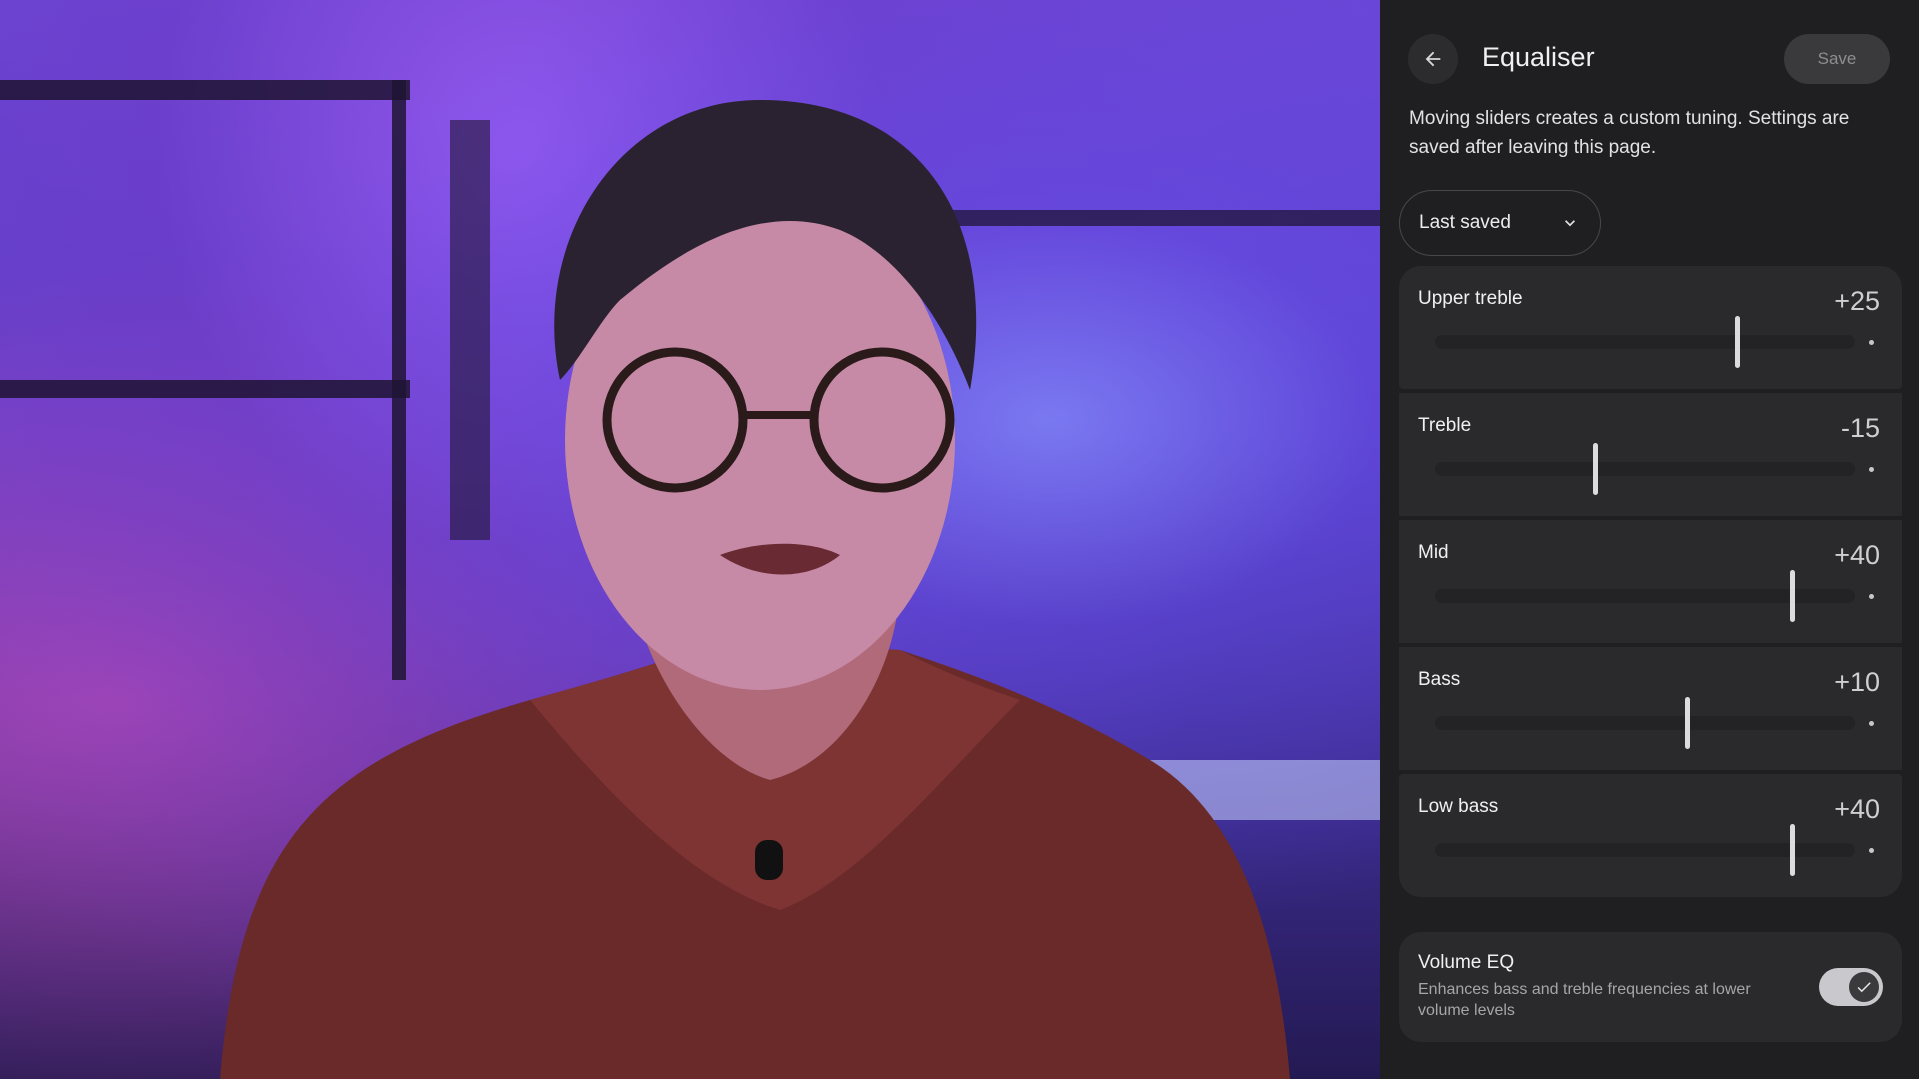 The width and height of the screenshot is (1919, 1079). What do you see at coordinates (1538, 57) in the screenshot?
I see `page-title: Equaliser` at bounding box center [1538, 57].